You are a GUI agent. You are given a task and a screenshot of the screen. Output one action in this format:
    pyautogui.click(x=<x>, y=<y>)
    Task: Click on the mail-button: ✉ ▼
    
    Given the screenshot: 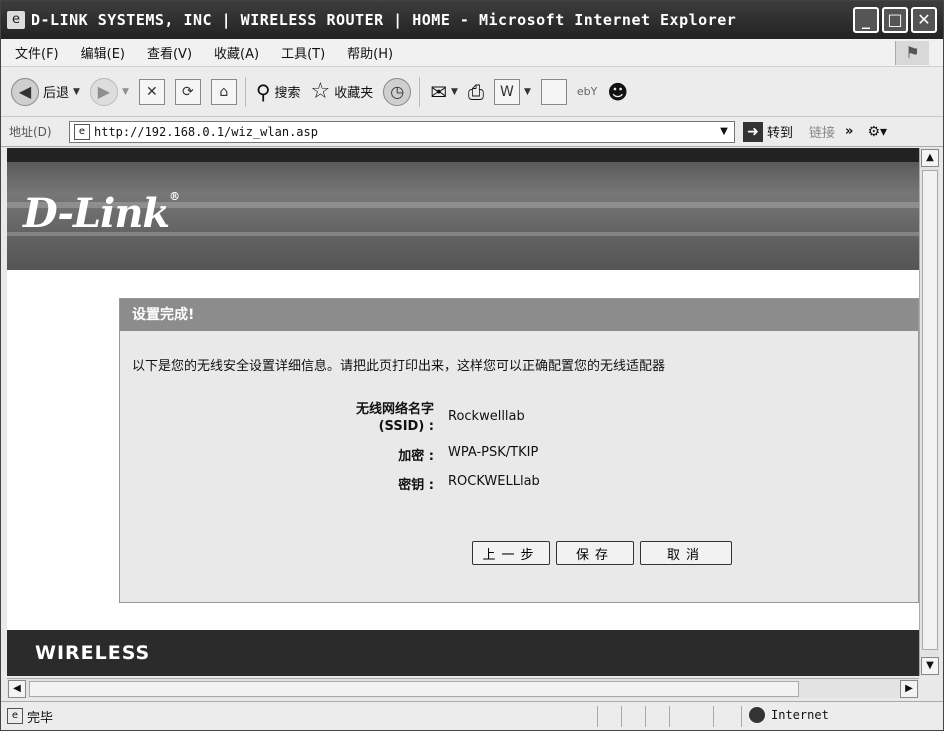 What is the action you would take?
    pyautogui.click(x=444, y=92)
    